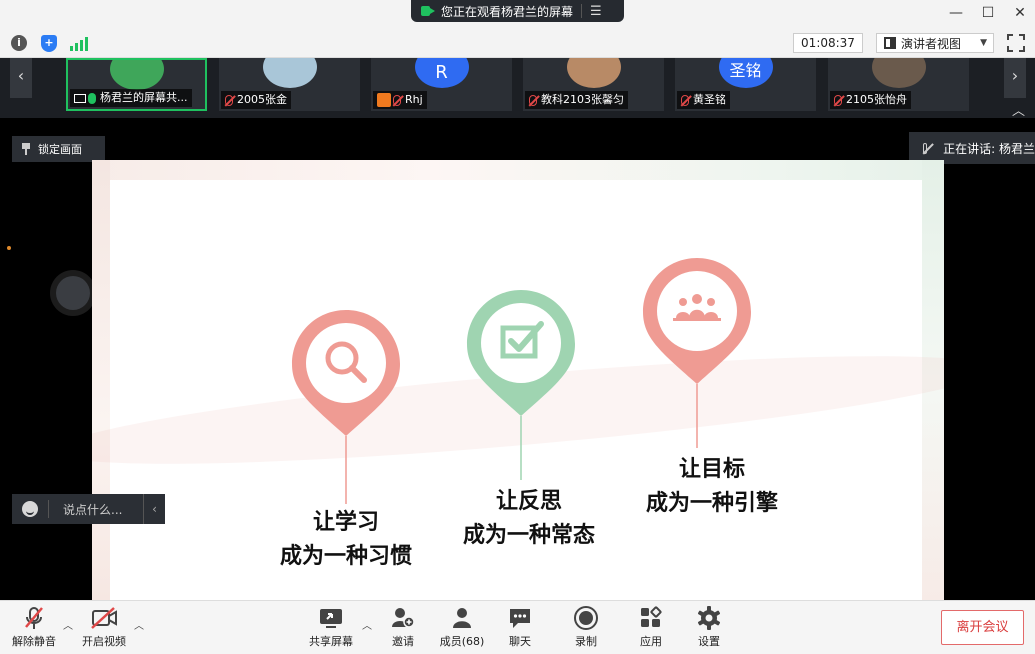 This screenshot has height=654, width=1035. I want to click on chat-bubble-icon, so click(520, 618).